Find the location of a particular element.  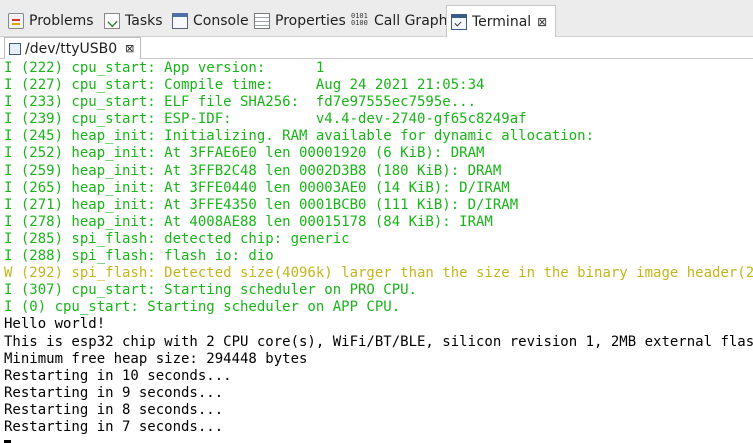

tab-problems: Problems is located at coordinates (49, 20).